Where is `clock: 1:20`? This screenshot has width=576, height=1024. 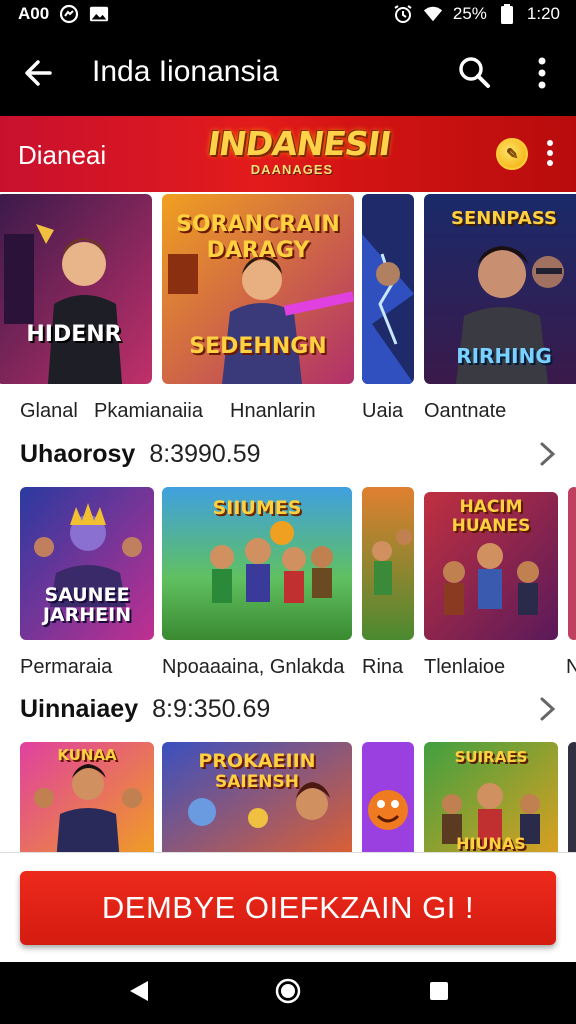 clock: 1:20 is located at coordinates (543, 13).